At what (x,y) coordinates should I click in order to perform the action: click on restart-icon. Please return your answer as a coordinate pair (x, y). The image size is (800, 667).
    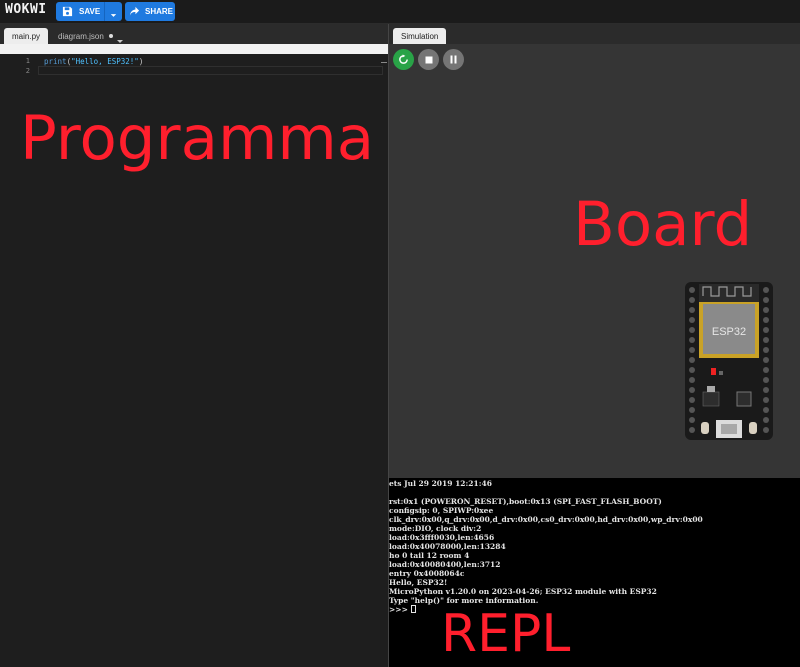
    Looking at the image, I should click on (403, 59).